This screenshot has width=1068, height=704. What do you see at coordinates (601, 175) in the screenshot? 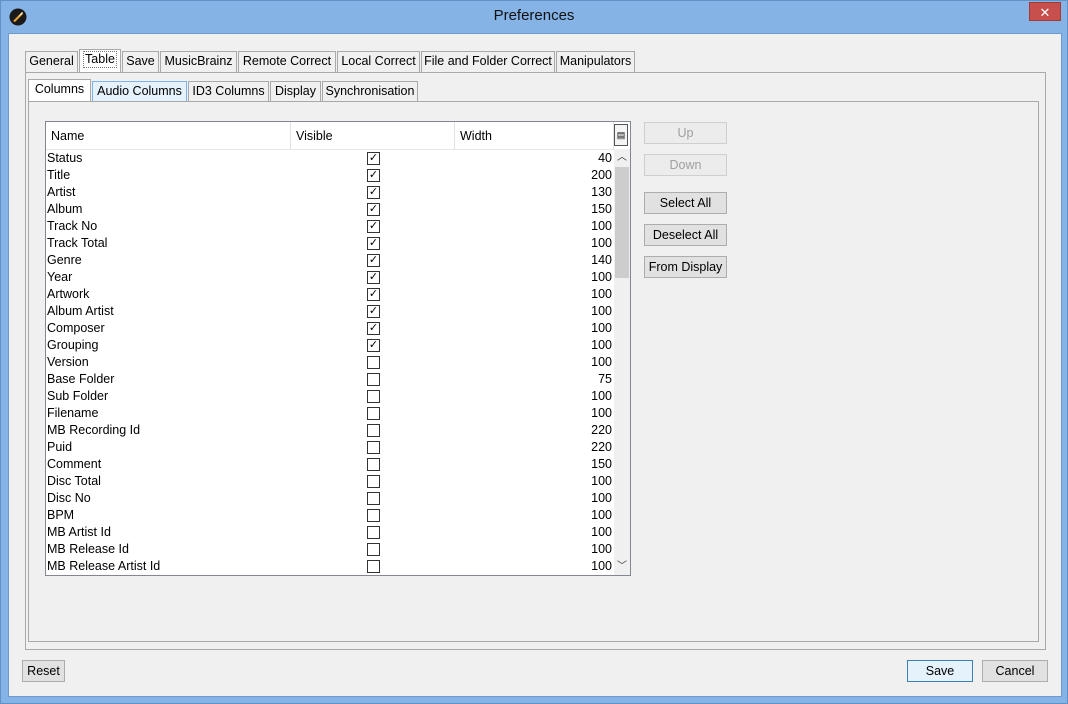
I see `column-width: 200` at bounding box center [601, 175].